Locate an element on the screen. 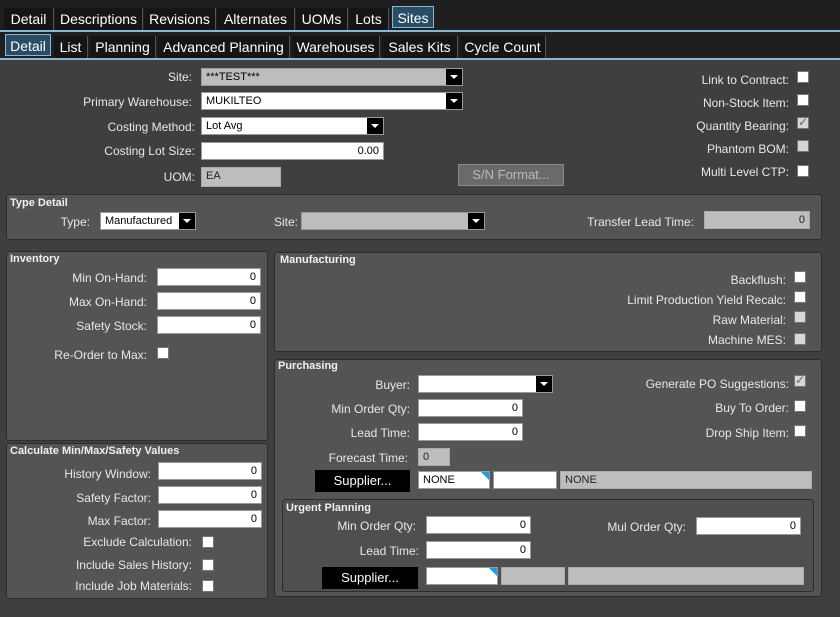 The width and height of the screenshot is (840, 617). tab-detail: Detail is located at coordinates (29, 19).